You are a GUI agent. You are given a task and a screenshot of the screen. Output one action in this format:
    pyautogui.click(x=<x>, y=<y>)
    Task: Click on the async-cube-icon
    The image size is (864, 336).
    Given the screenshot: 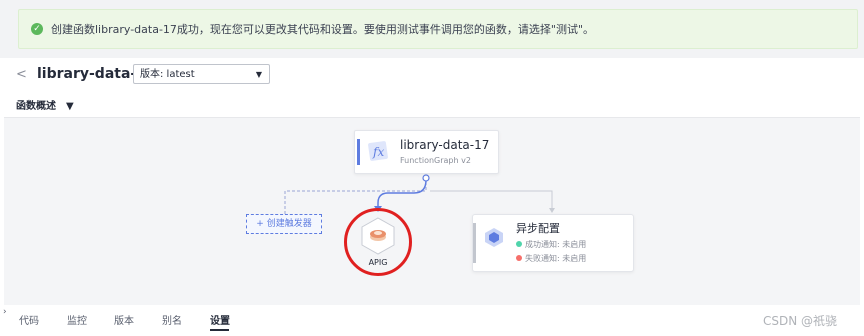 What is the action you would take?
    pyautogui.click(x=494, y=237)
    